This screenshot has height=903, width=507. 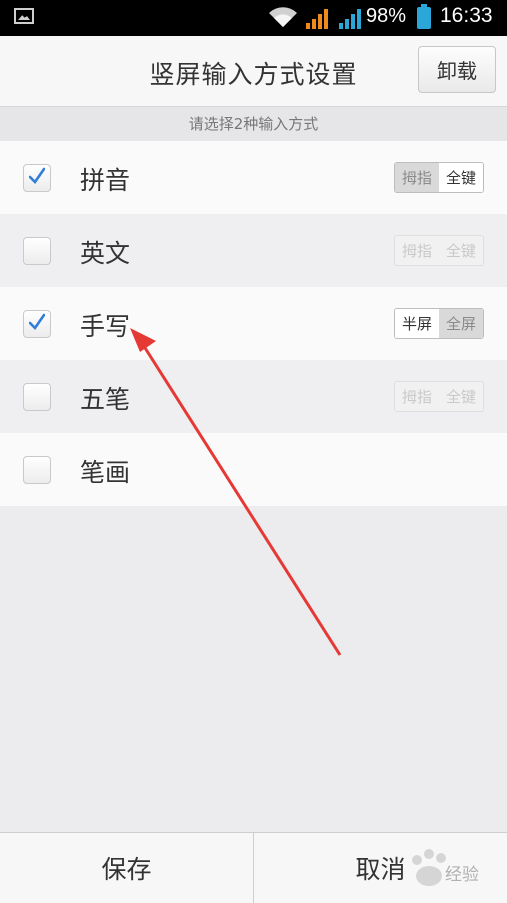 I want to click on method-row-stroke: 笔画, so click(x=253, y=469).